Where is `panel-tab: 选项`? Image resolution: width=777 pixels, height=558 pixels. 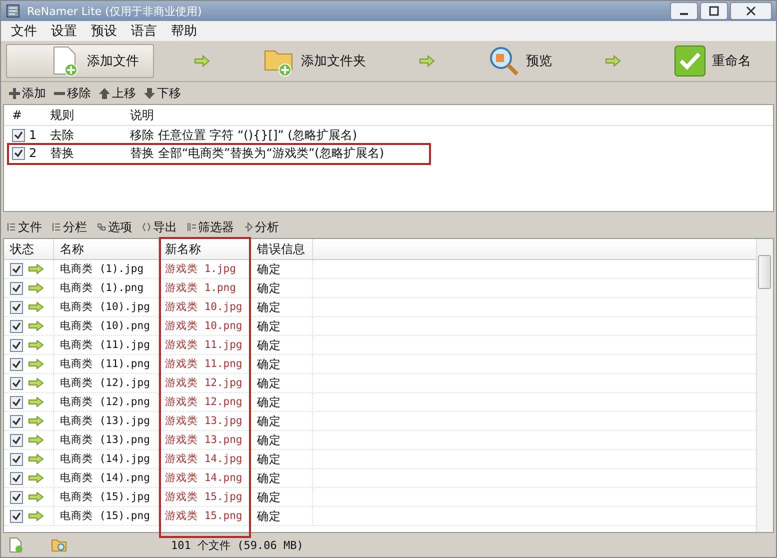 panel-tab: 选项 is located at coordinates (114, 227).